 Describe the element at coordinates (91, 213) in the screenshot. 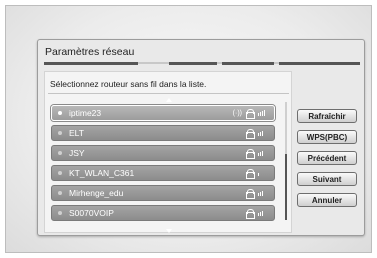

I see `network-name: S0070VOIP` at that location.